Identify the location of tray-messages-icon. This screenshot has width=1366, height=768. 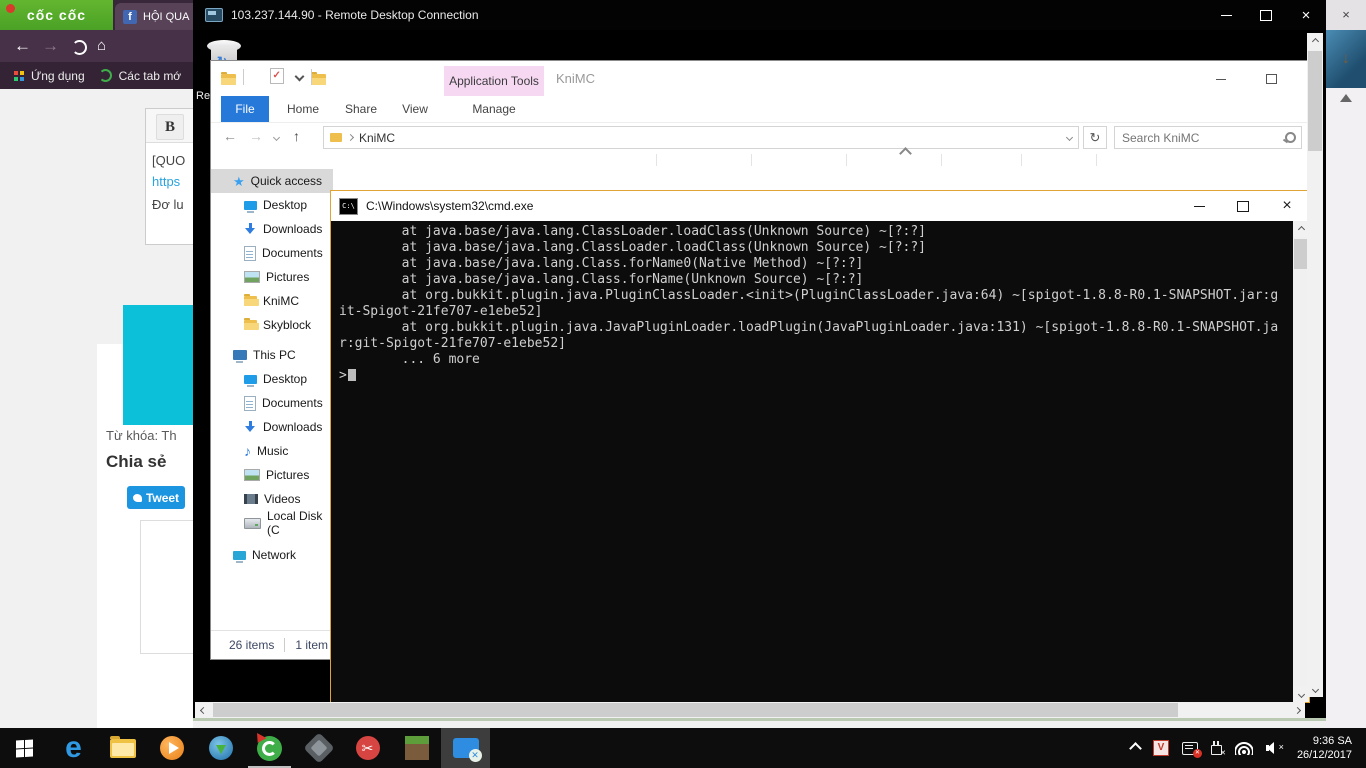
(1191, 749).